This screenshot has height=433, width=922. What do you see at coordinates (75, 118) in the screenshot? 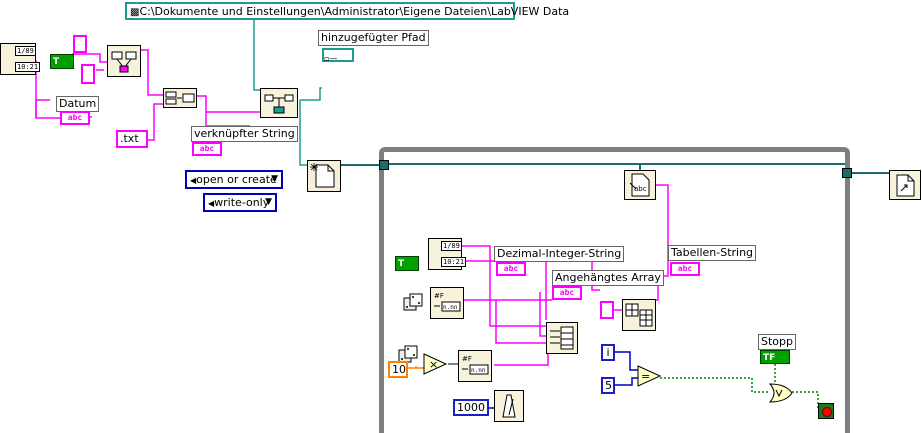
I see `datum-terminal: abc` at bounding box center [75, 118].